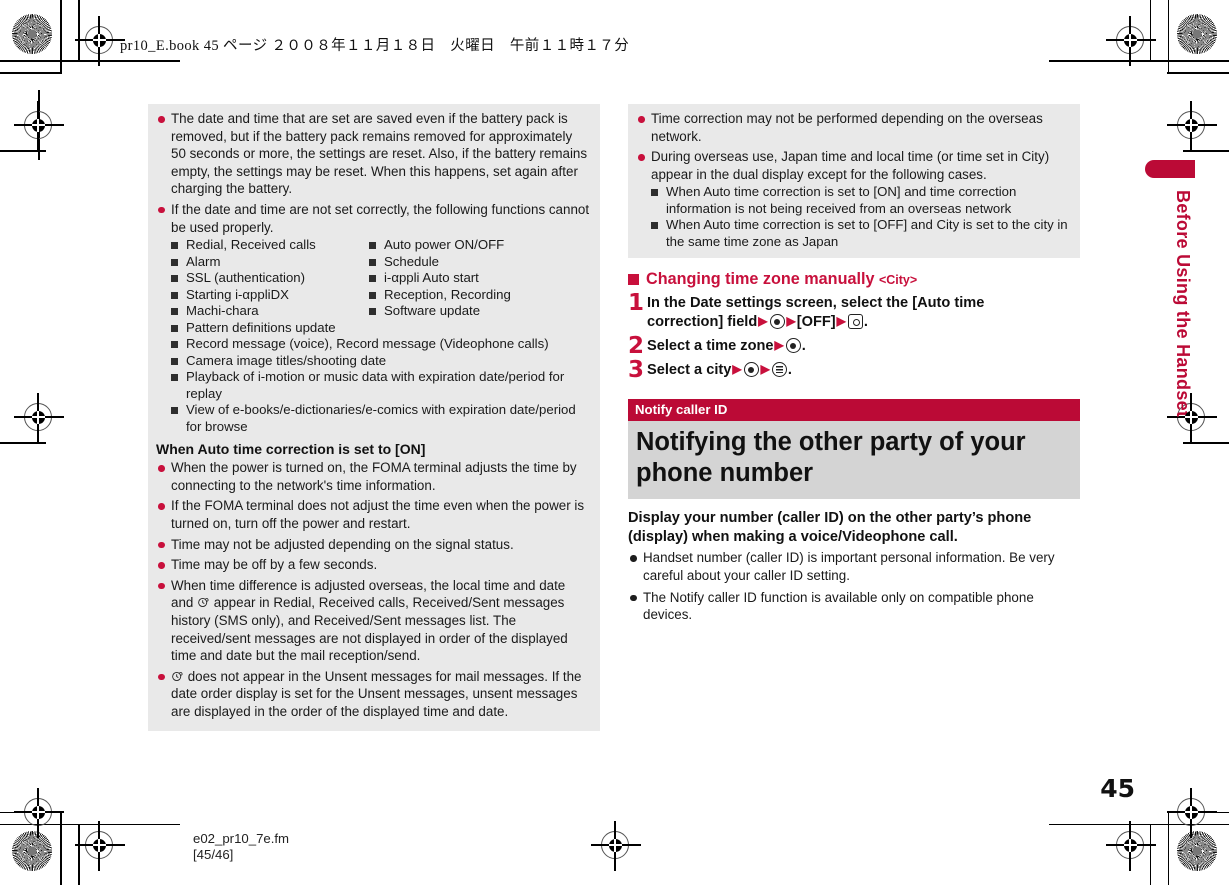  What do you see at coordinates (1139, 61) in the screenshot?
I see `crop-mark-top-right-h` at bounding box center [1139, 61].